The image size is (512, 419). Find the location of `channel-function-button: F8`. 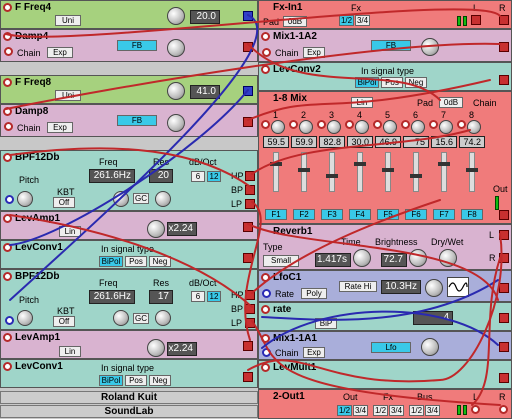

channel-function-button: F8 is located at coordinates (472, 214).